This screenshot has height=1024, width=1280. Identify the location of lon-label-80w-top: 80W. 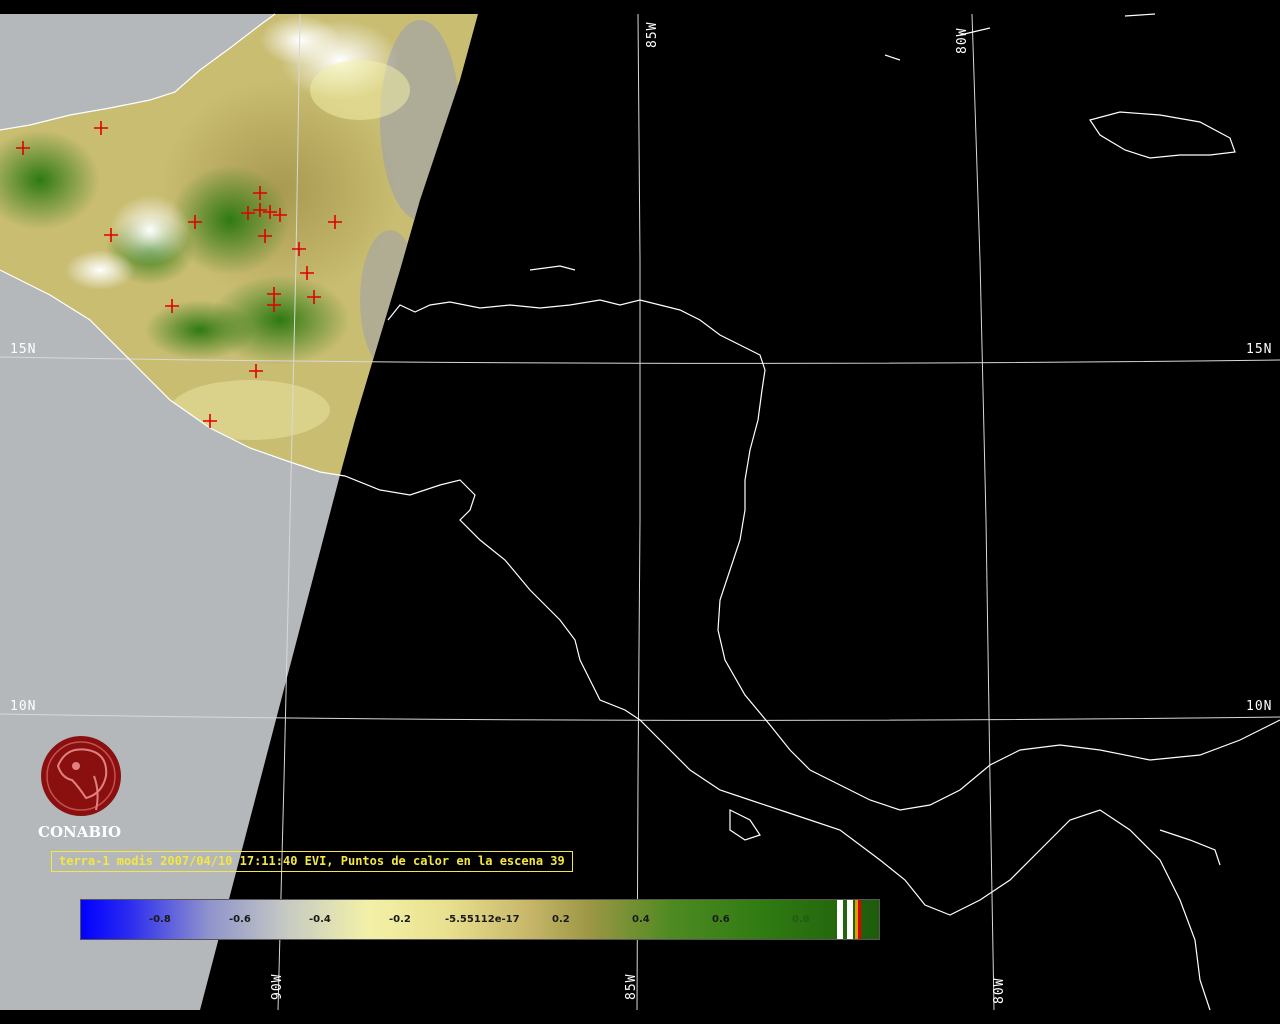
(962, 40).